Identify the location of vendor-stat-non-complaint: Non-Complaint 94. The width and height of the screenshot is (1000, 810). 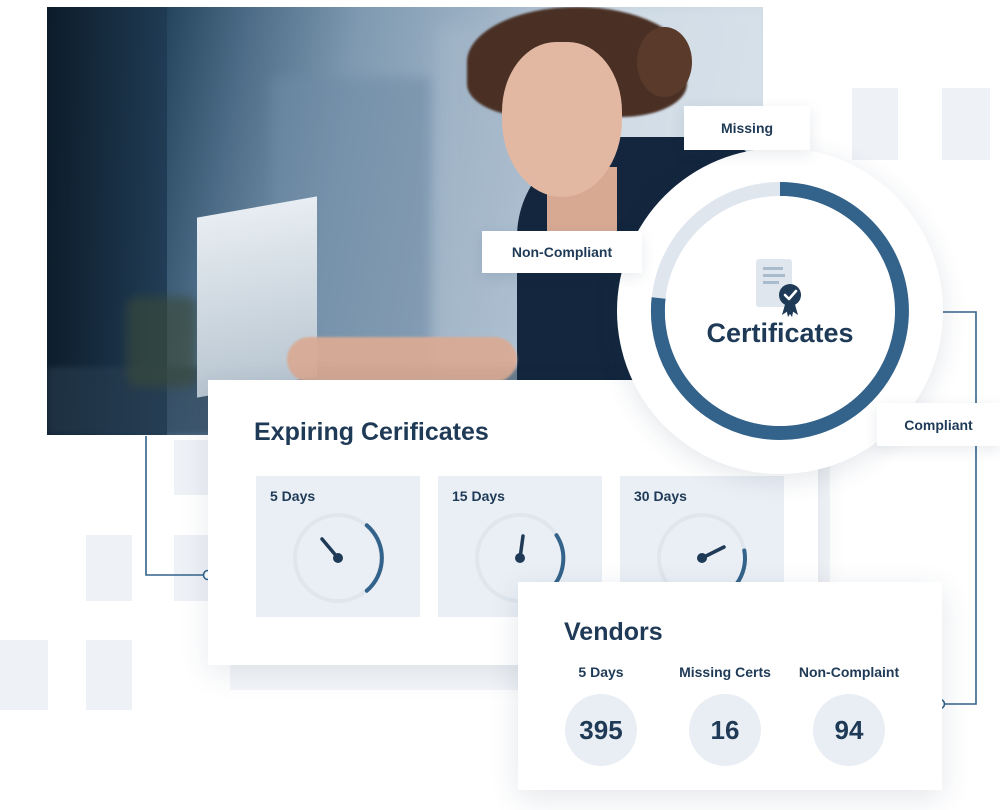
(849, 715).